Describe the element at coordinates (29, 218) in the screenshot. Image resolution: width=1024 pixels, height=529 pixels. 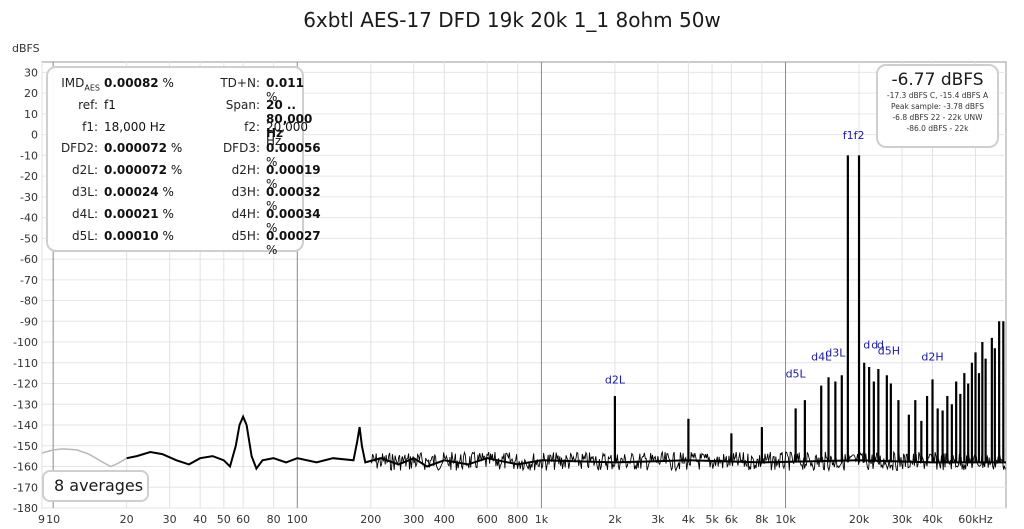
I see `y-tick-label: -40` at that location.